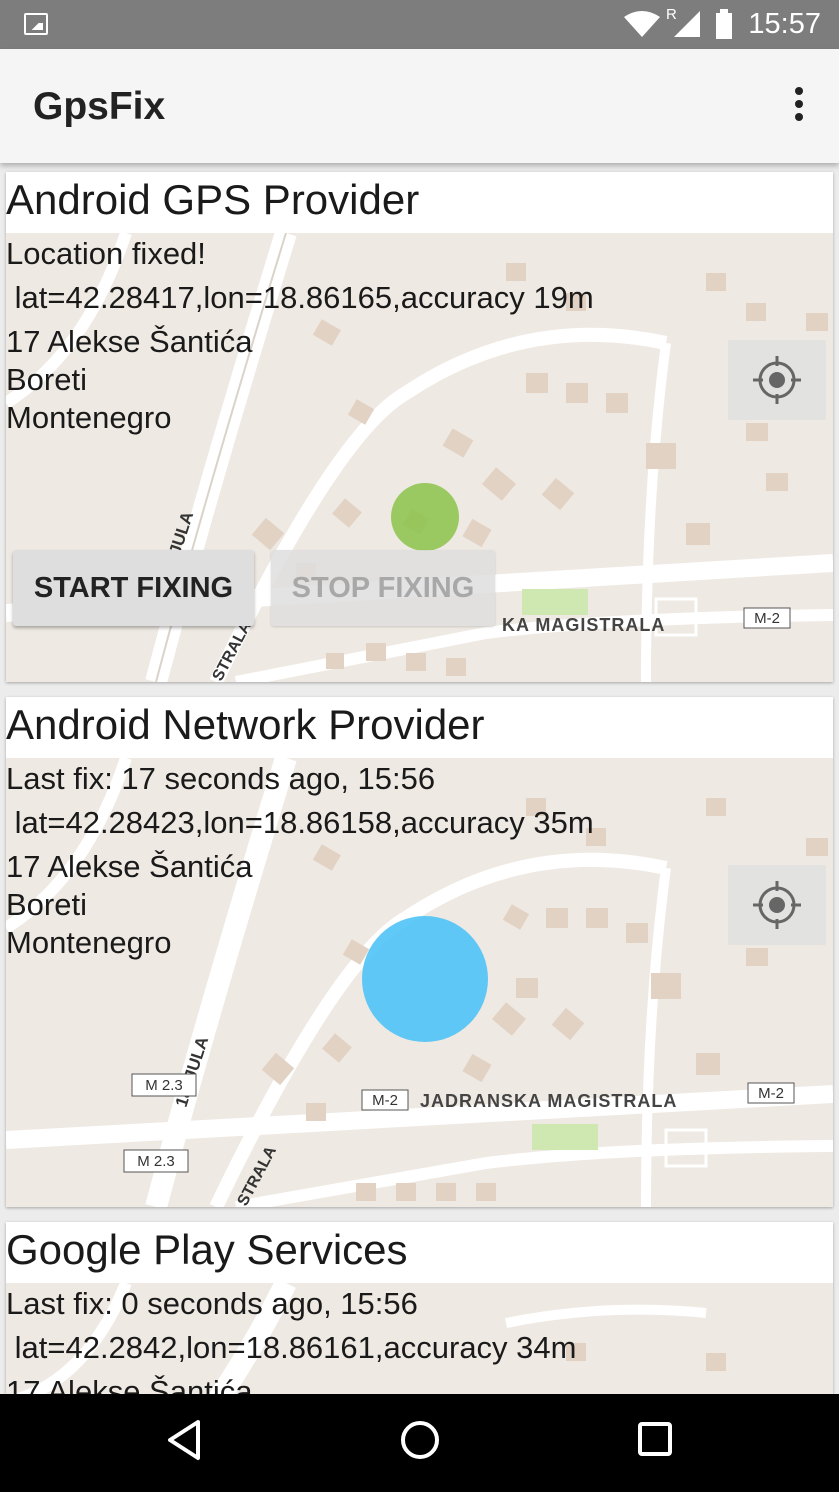 The height and width of the screenshot is (1492, 839). I want to click on navigation-bar, so click(419, 1443).